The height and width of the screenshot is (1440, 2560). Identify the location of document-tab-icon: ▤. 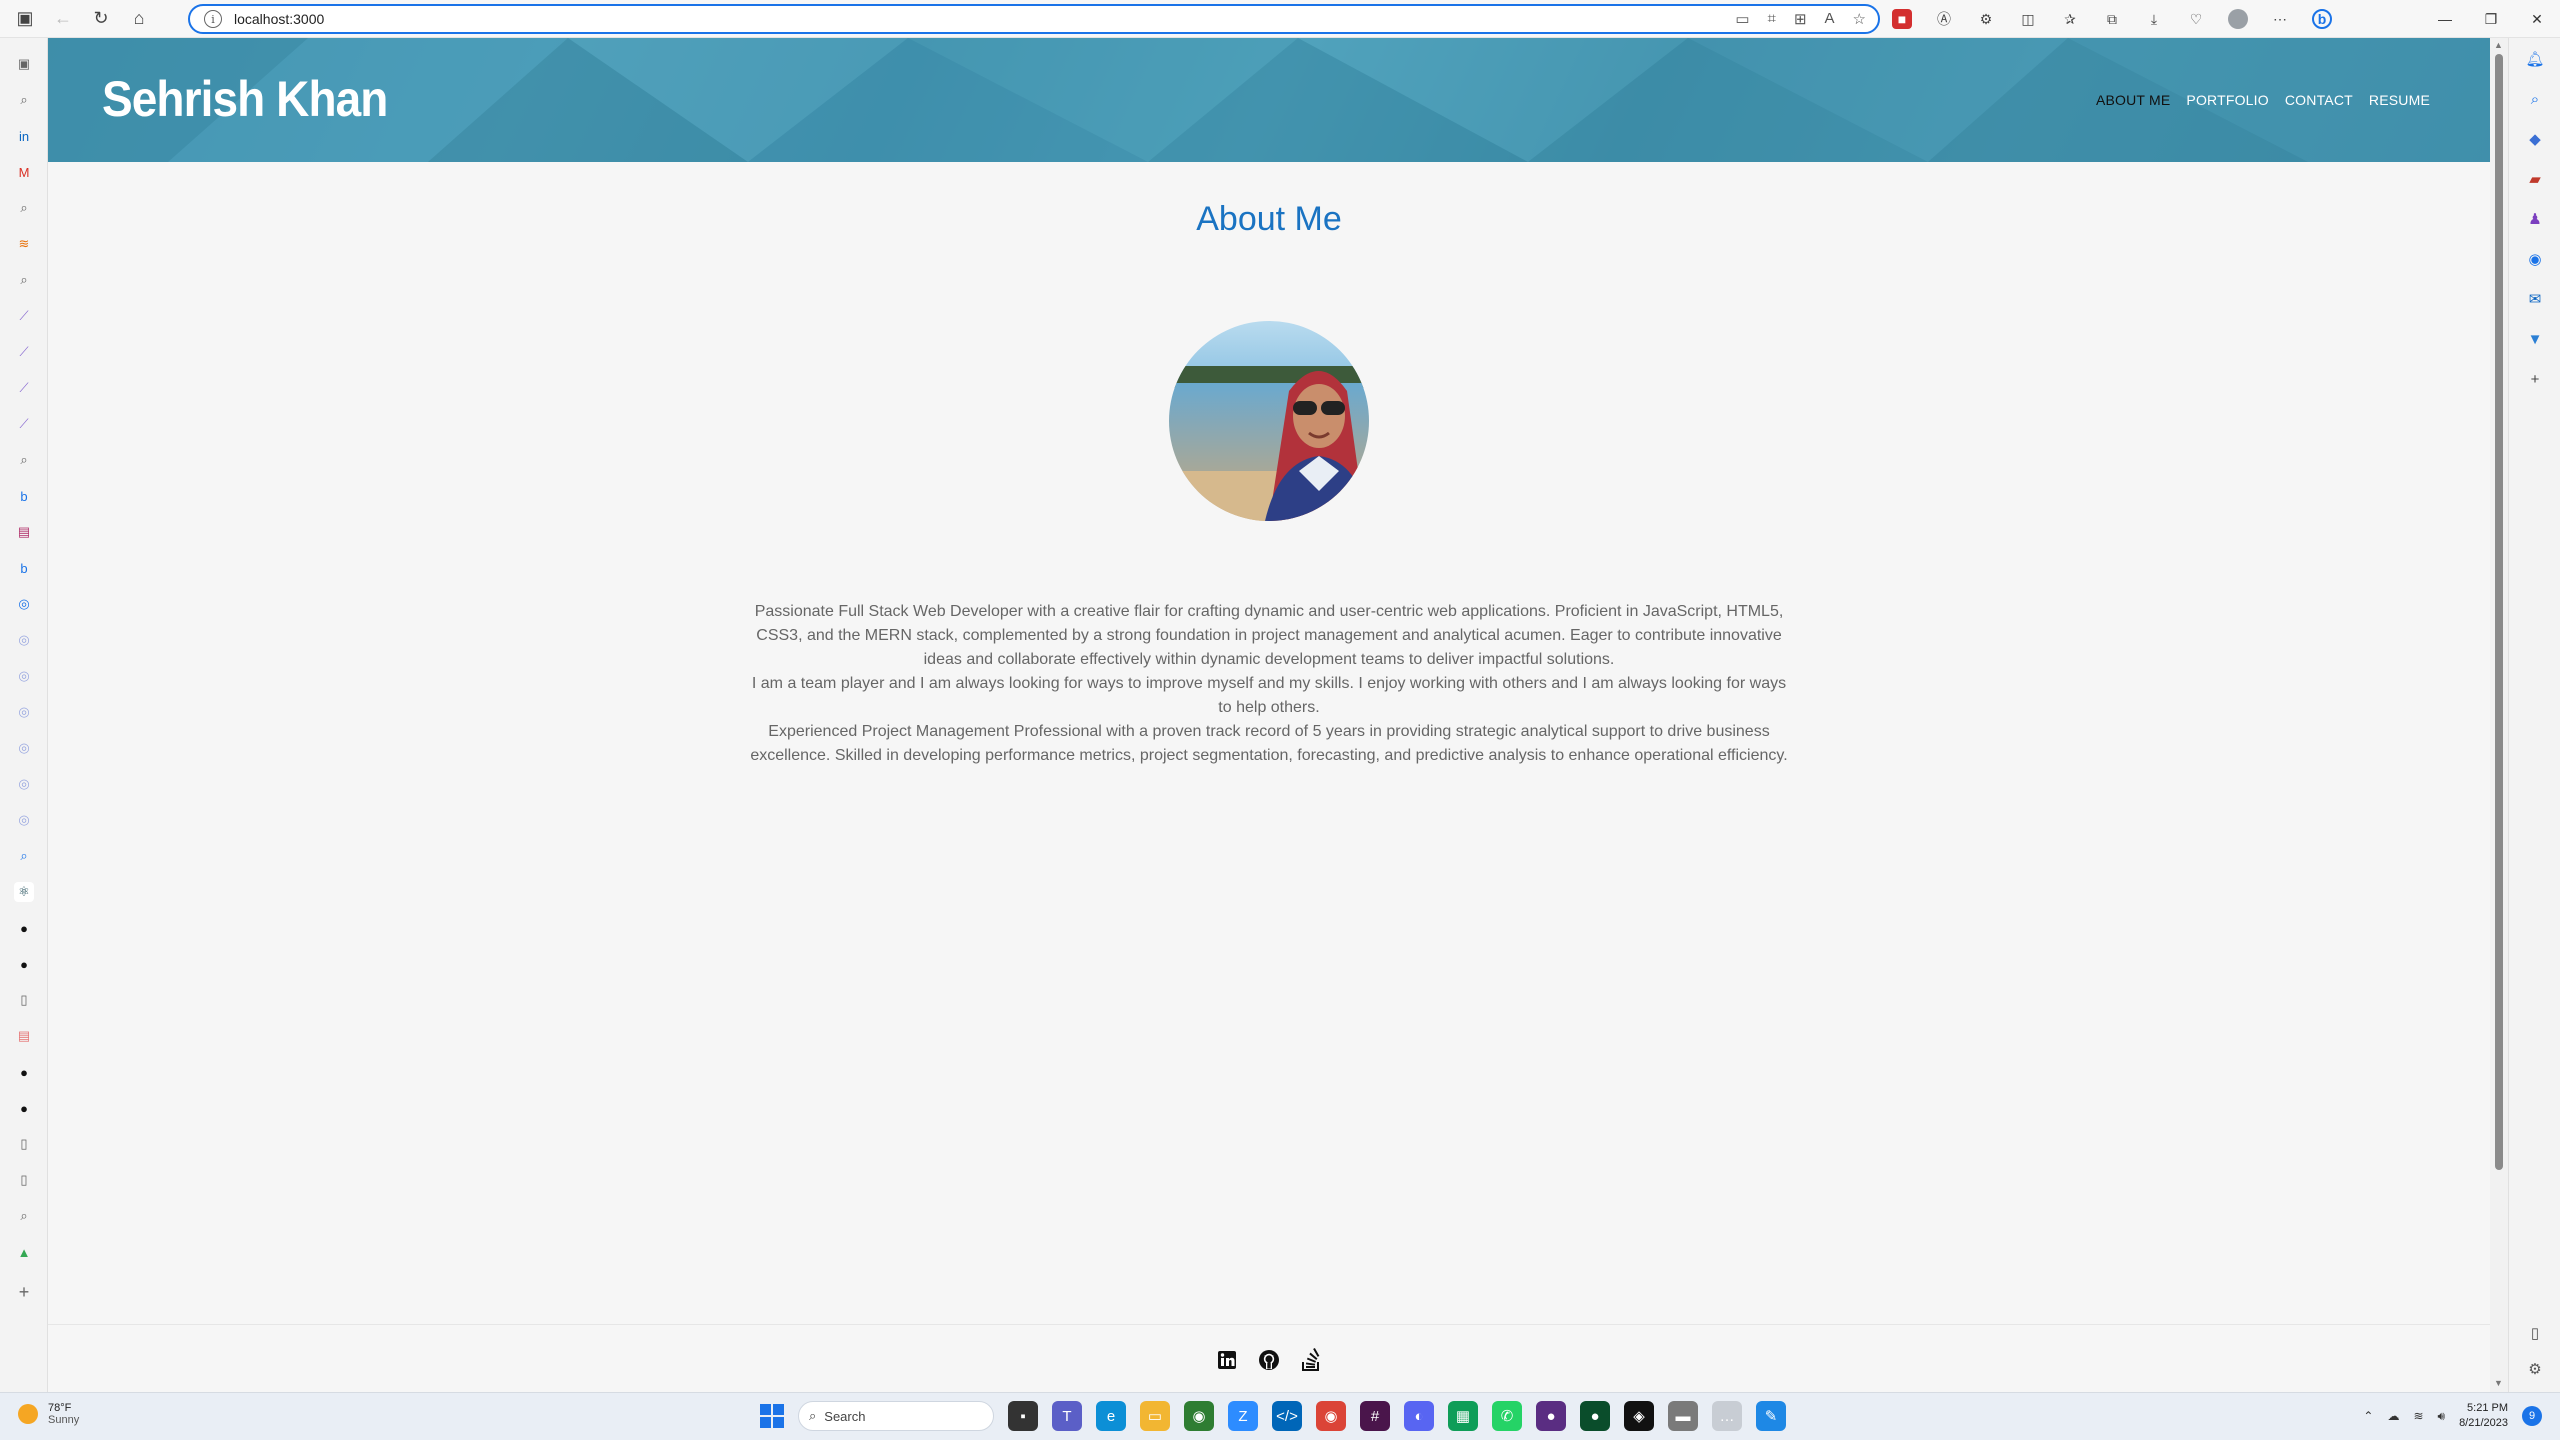
(24, 1036).